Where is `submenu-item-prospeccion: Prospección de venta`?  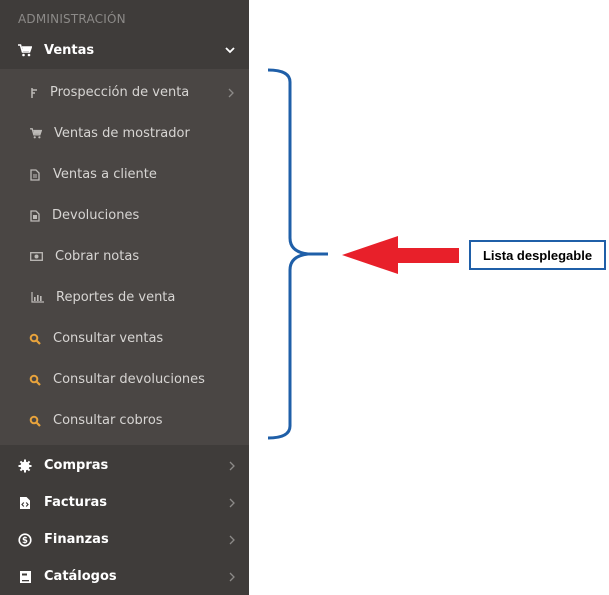 submenu-item-prospeccion: Prospección de venta is located at coordinates (124, 92).